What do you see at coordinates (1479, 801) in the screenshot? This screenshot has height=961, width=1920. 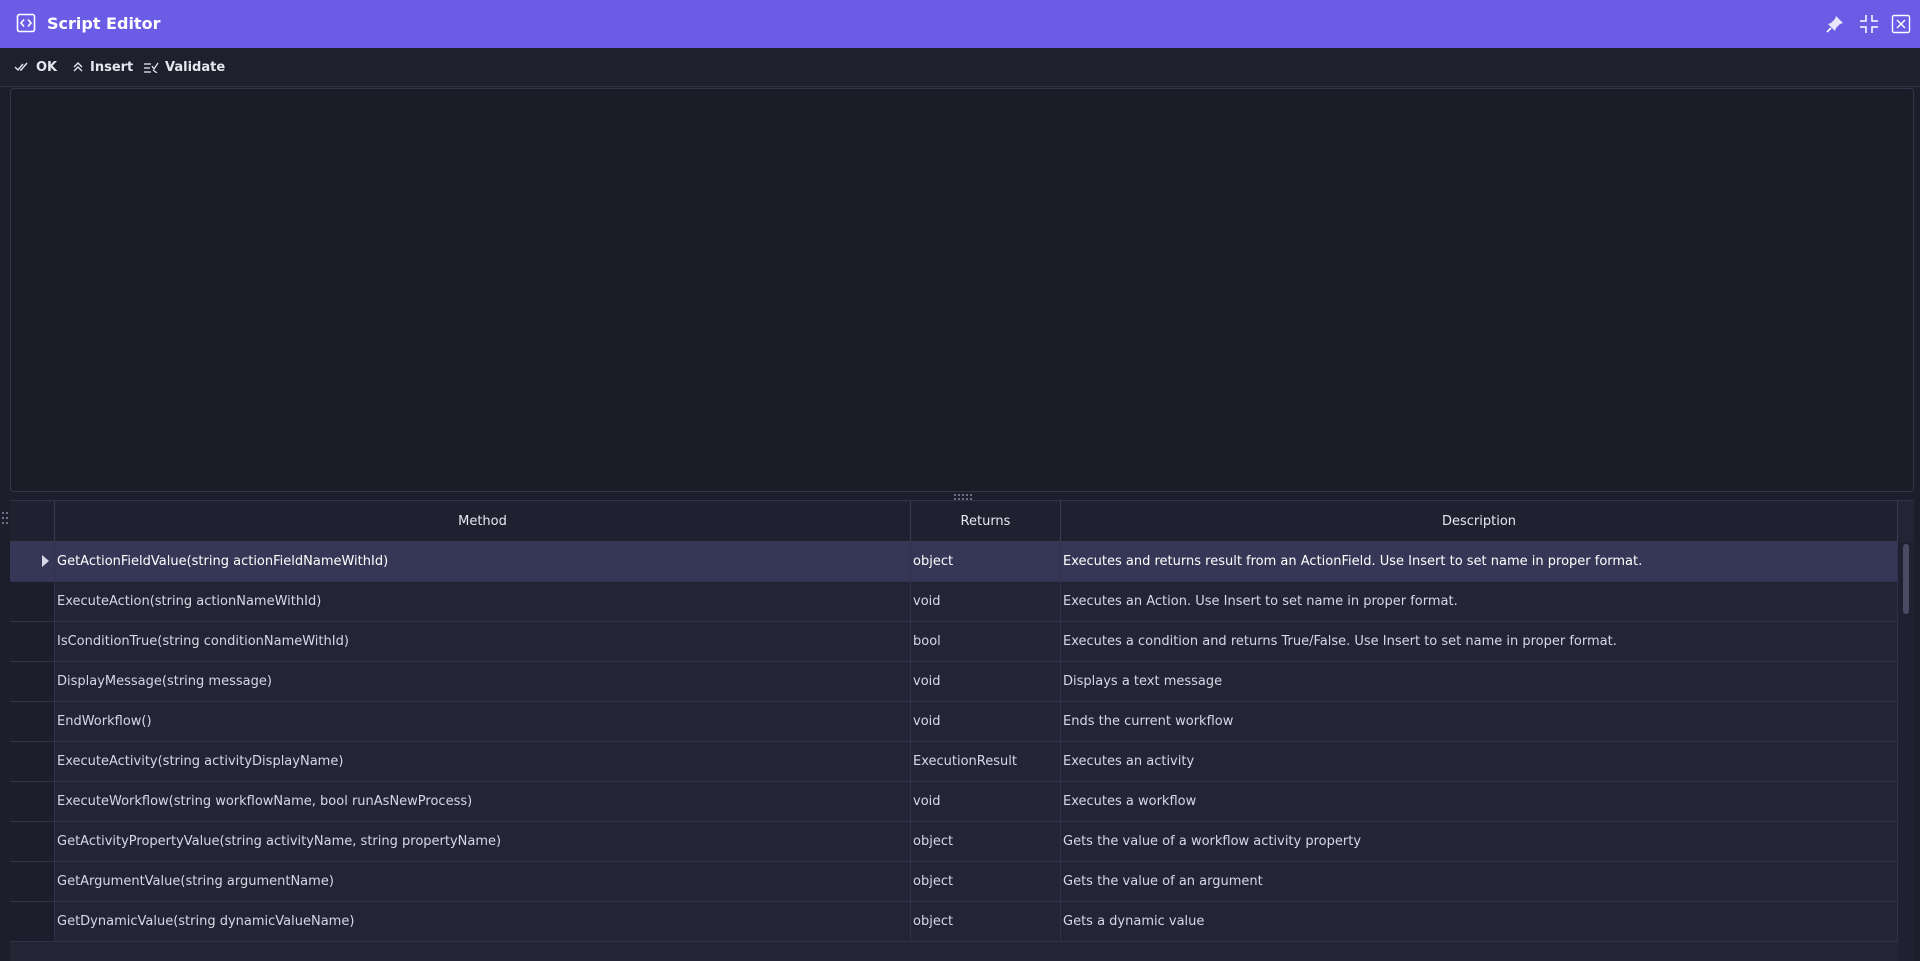 I see `cell-description: Executes a workflow` at bounding box center [1479, 801].